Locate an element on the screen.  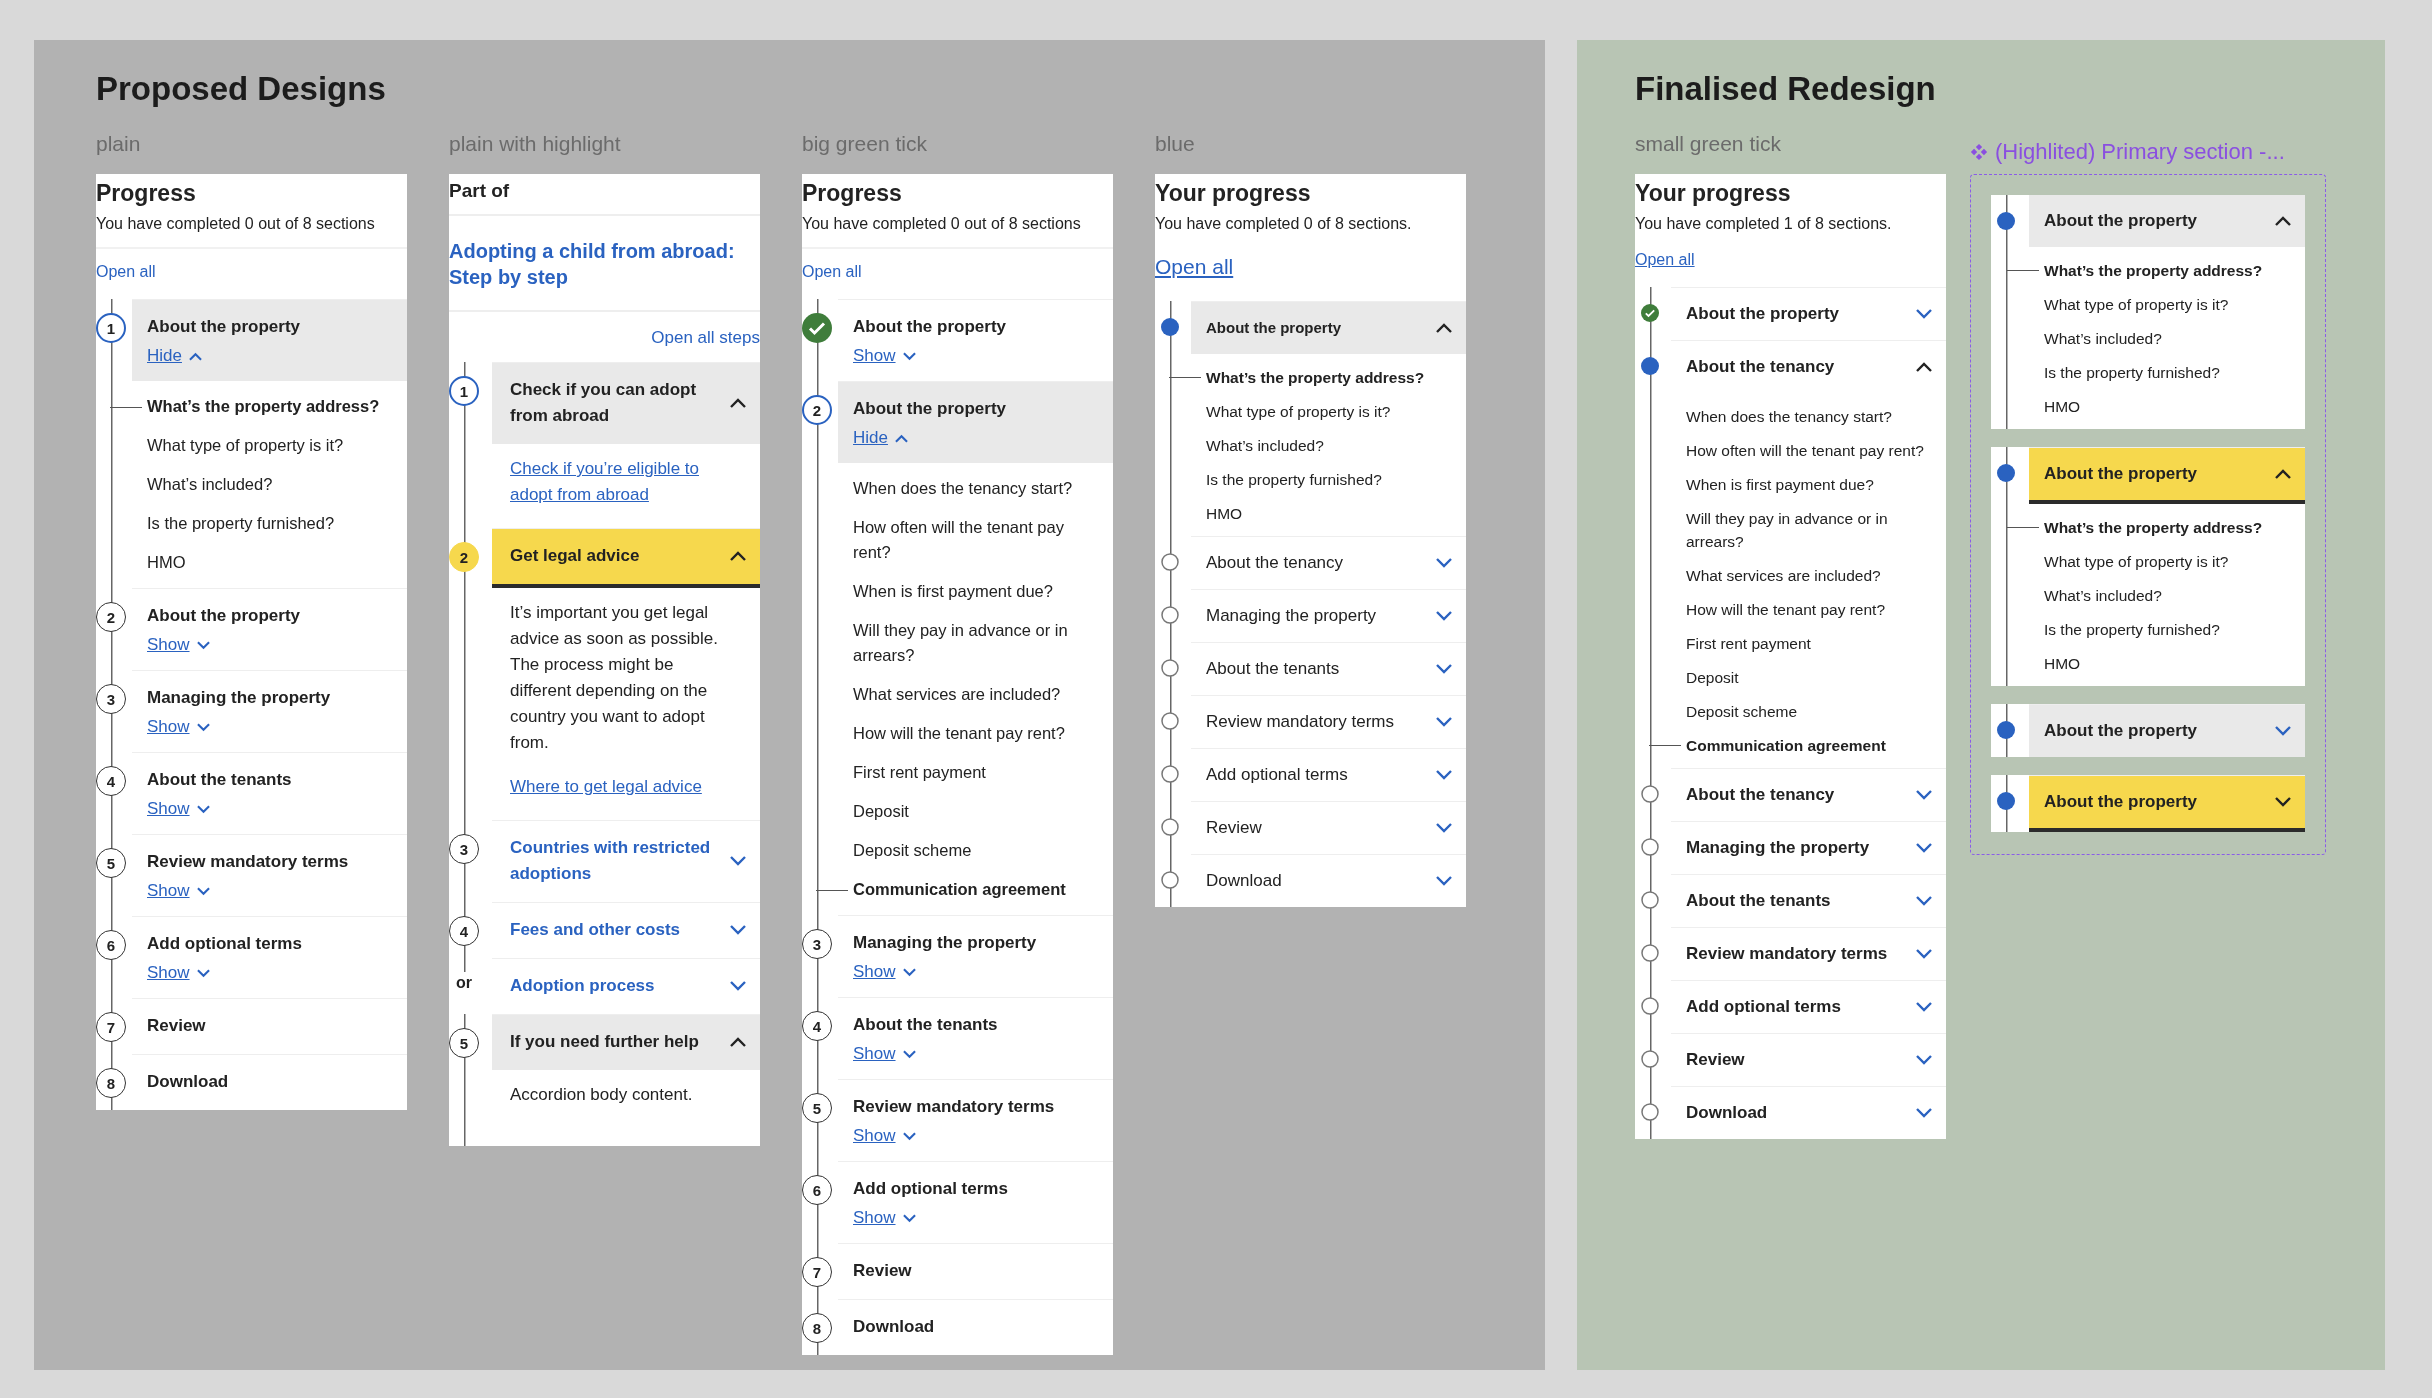
step-header: Check if you can adopt from abroad is located at coordinates (626, 403).